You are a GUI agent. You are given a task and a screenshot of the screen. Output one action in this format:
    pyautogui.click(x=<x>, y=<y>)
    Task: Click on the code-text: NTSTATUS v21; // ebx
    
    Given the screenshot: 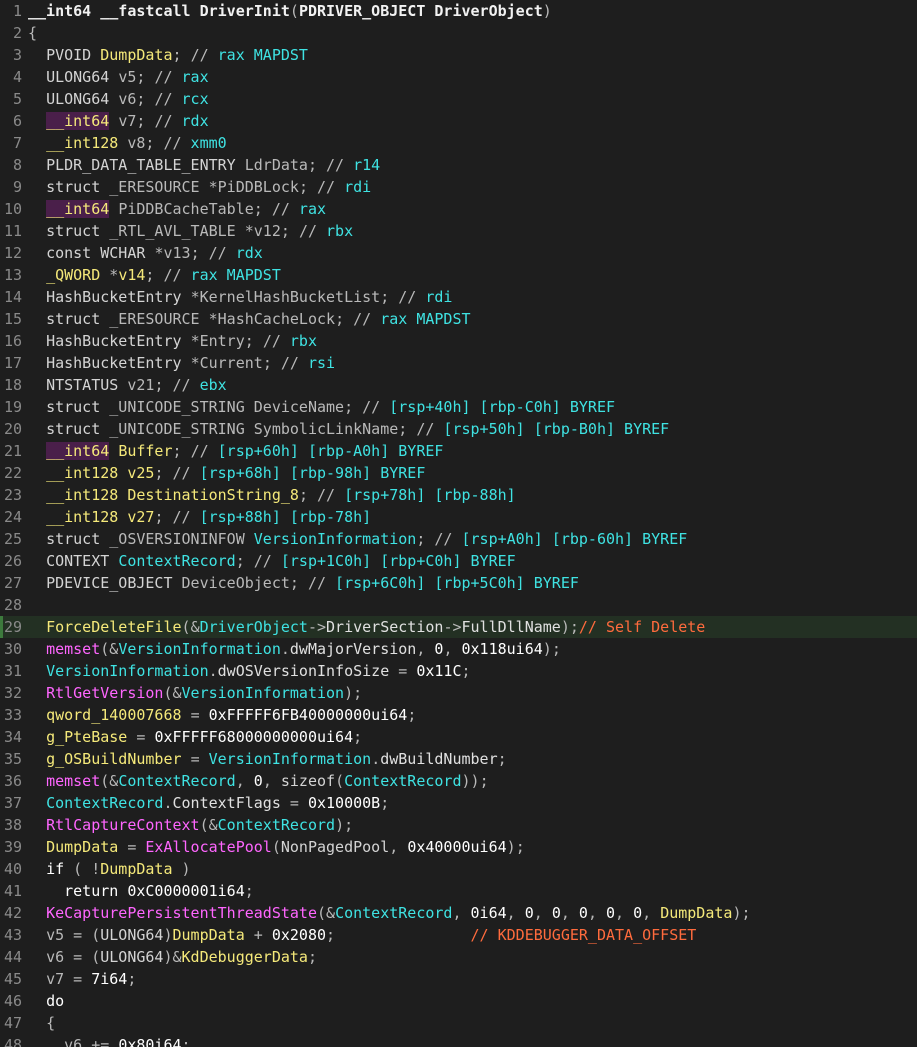 What is the action you would take?
    pyautogui.click(x=127, y=385)
    